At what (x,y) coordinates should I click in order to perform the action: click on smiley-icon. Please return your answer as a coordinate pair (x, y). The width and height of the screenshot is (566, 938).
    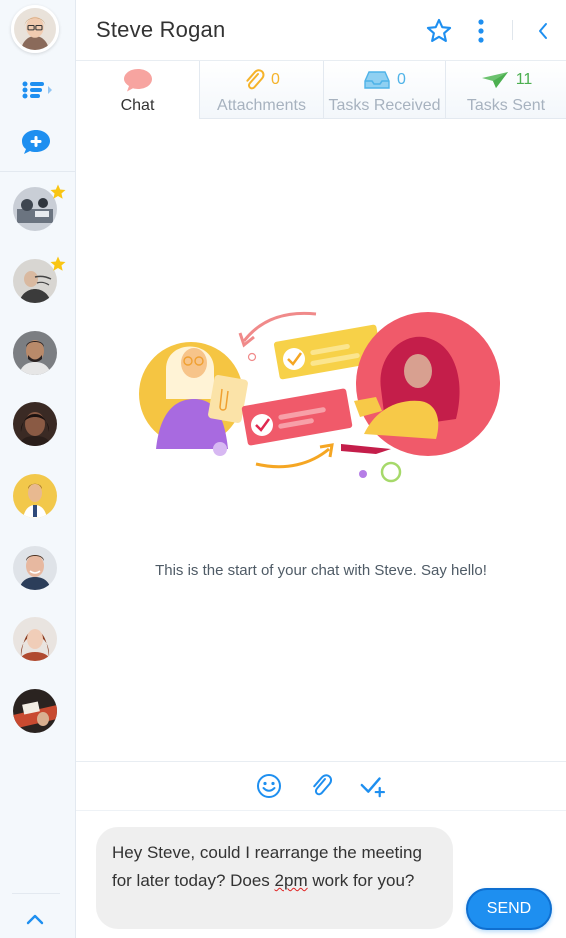
    Looking at the image, I should click on (269, 786).